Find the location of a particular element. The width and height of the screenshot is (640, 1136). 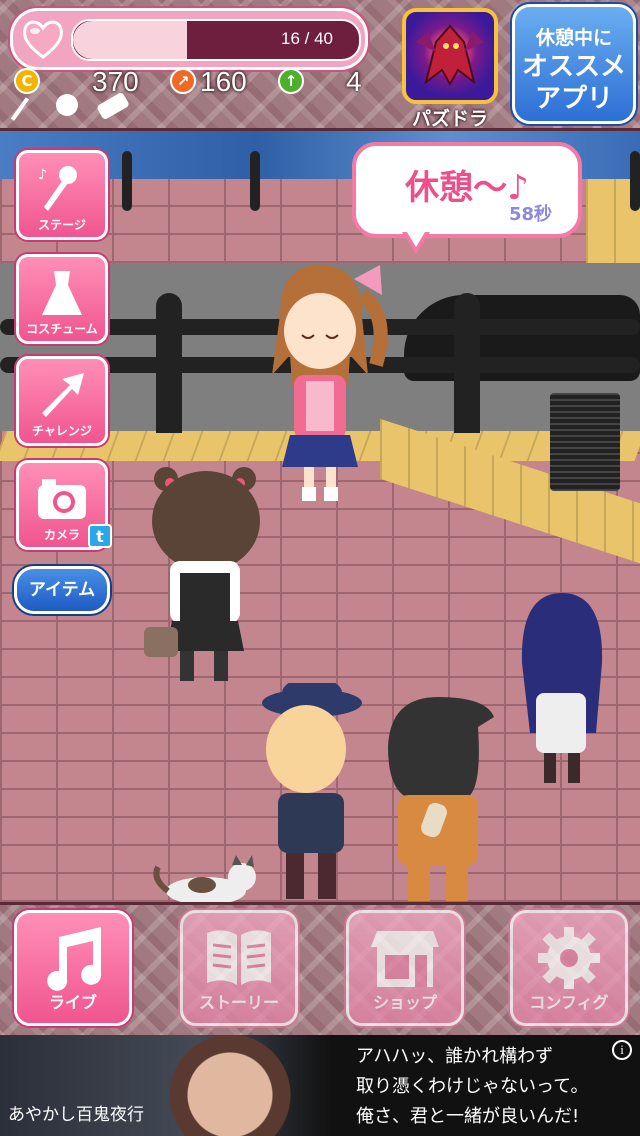

recommended-apps-button: 休憩中に オススメ アプリ is located at coordinates (574, 64).